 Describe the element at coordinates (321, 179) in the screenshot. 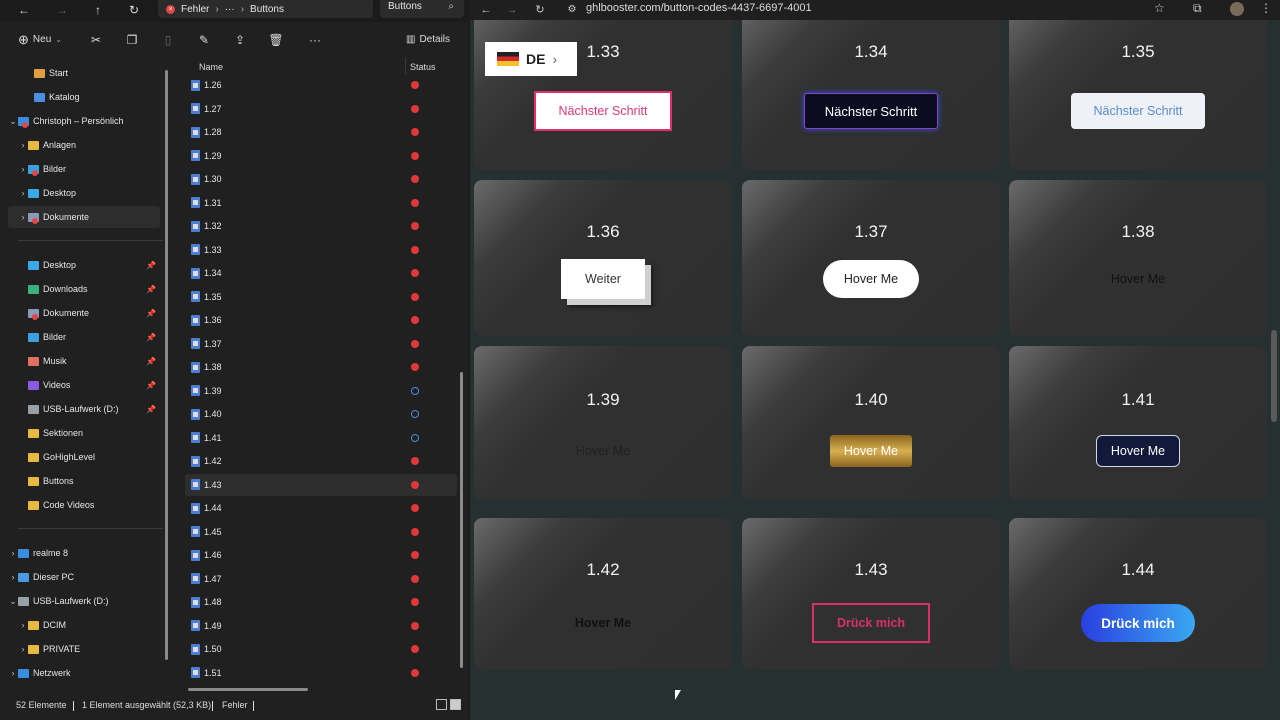

I see `file-row: 1.30` at that location.